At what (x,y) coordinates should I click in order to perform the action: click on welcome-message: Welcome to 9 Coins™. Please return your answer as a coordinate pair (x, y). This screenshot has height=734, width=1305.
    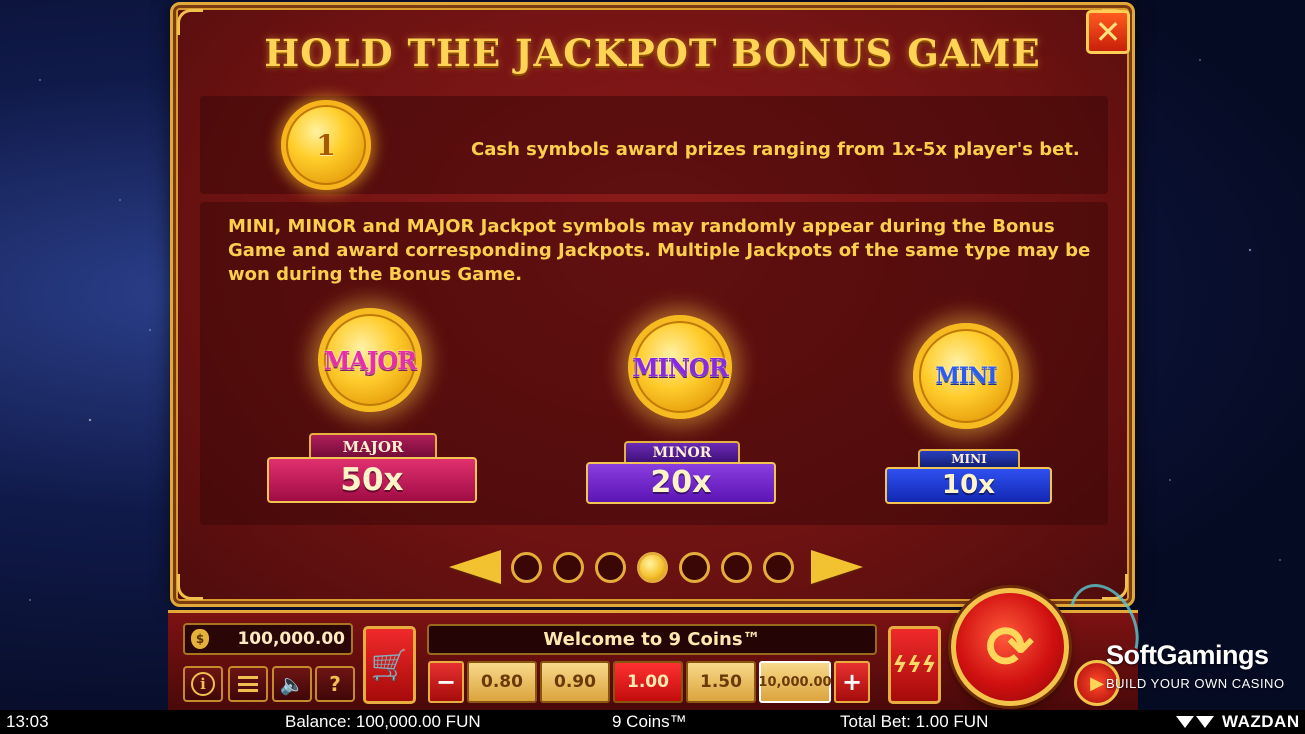
    Looking at the image, I should click on (652, 639).